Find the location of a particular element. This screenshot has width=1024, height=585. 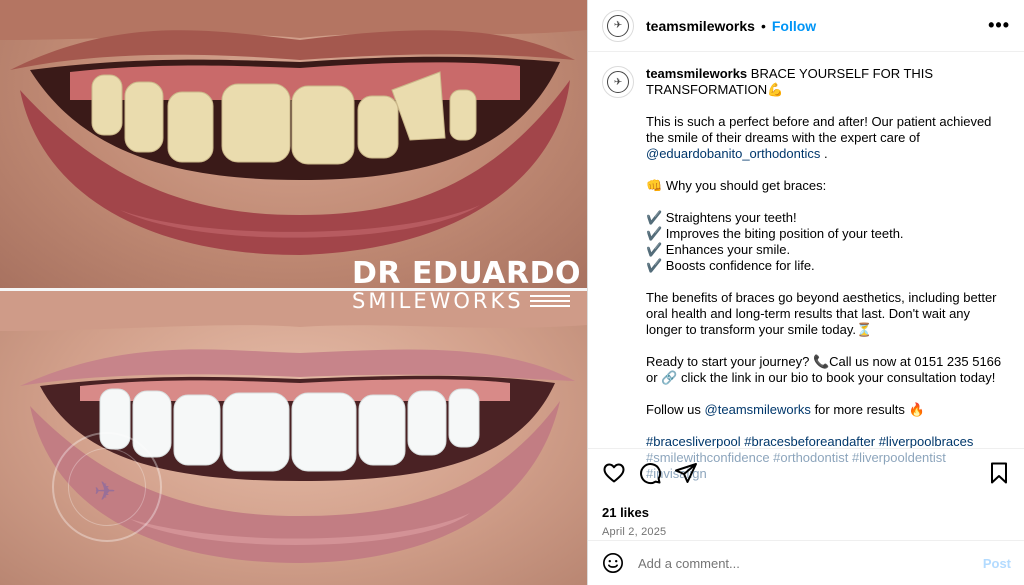

benefit-item: ✔️ Boosts confidence for life. is located at coordinates (730, 265).